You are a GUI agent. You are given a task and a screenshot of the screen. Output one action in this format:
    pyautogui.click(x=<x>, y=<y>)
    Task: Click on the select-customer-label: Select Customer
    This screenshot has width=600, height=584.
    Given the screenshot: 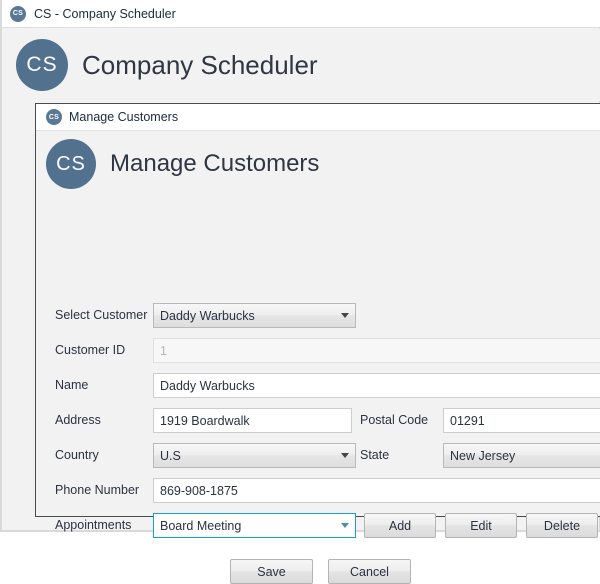 What is the action you would take?
    pyautogui.click(x=101, y=315)
    